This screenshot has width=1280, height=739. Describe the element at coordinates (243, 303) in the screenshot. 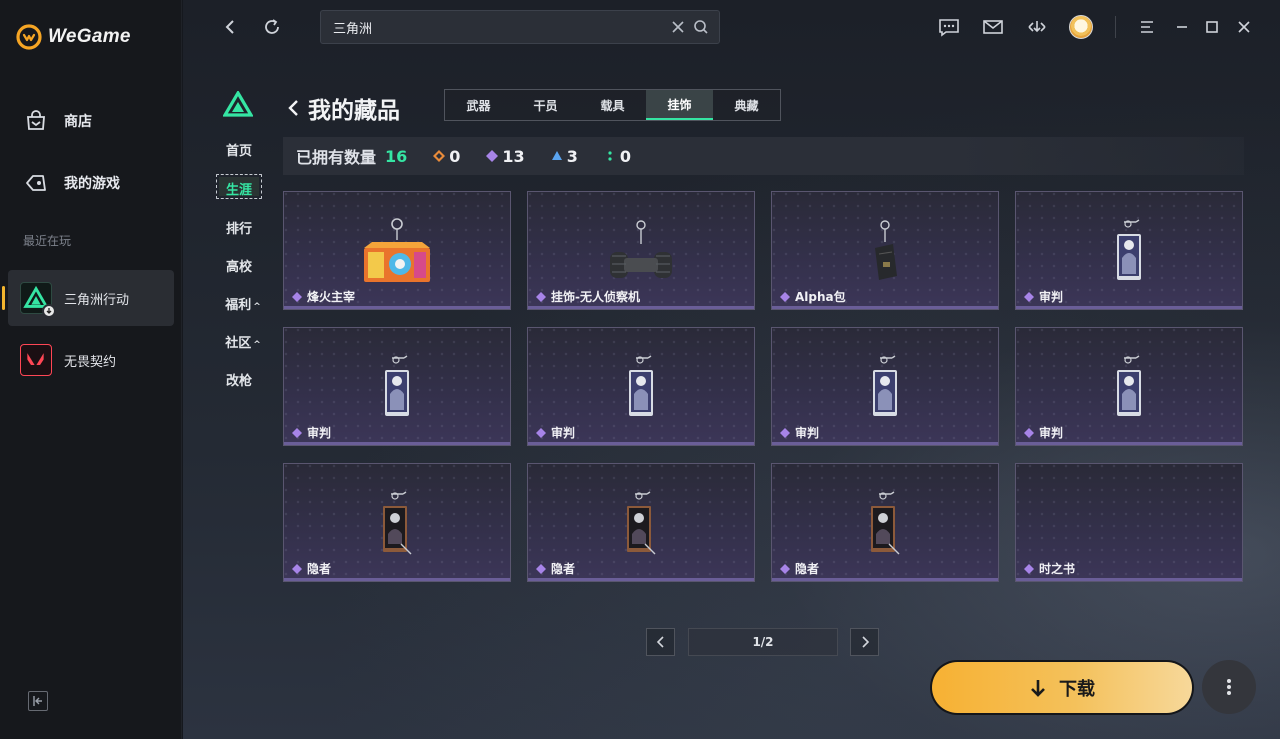

I see `game-nav-benefits: 福利 ^` at that location.